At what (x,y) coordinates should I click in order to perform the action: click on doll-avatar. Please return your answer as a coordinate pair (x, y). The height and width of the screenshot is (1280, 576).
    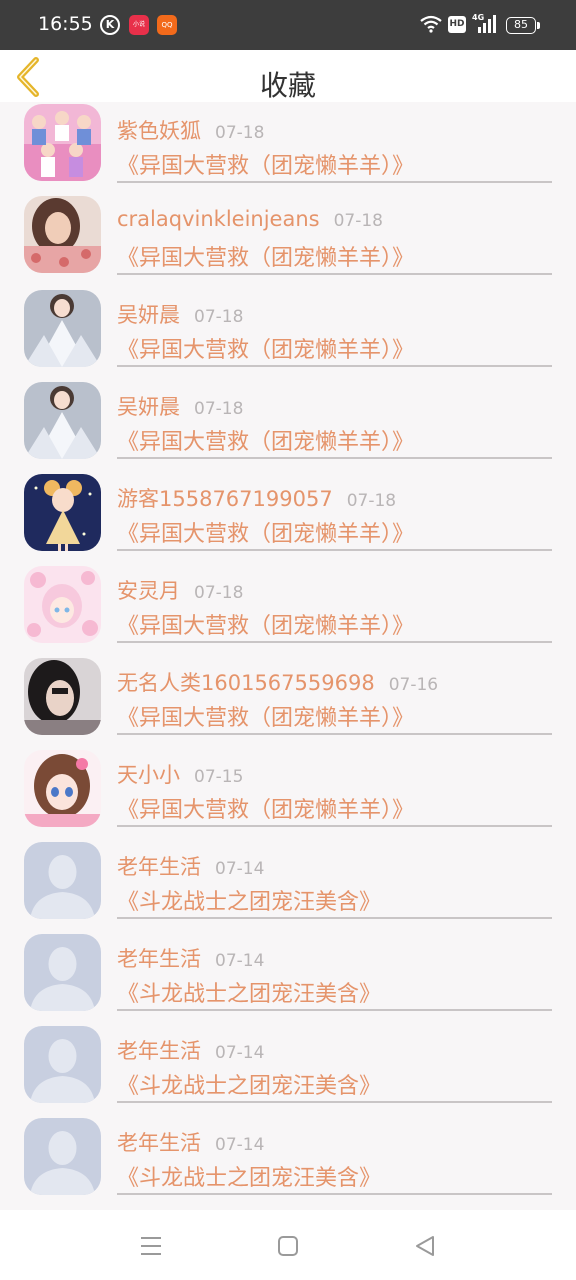
    Looking at the image, I should click on (62, 512).